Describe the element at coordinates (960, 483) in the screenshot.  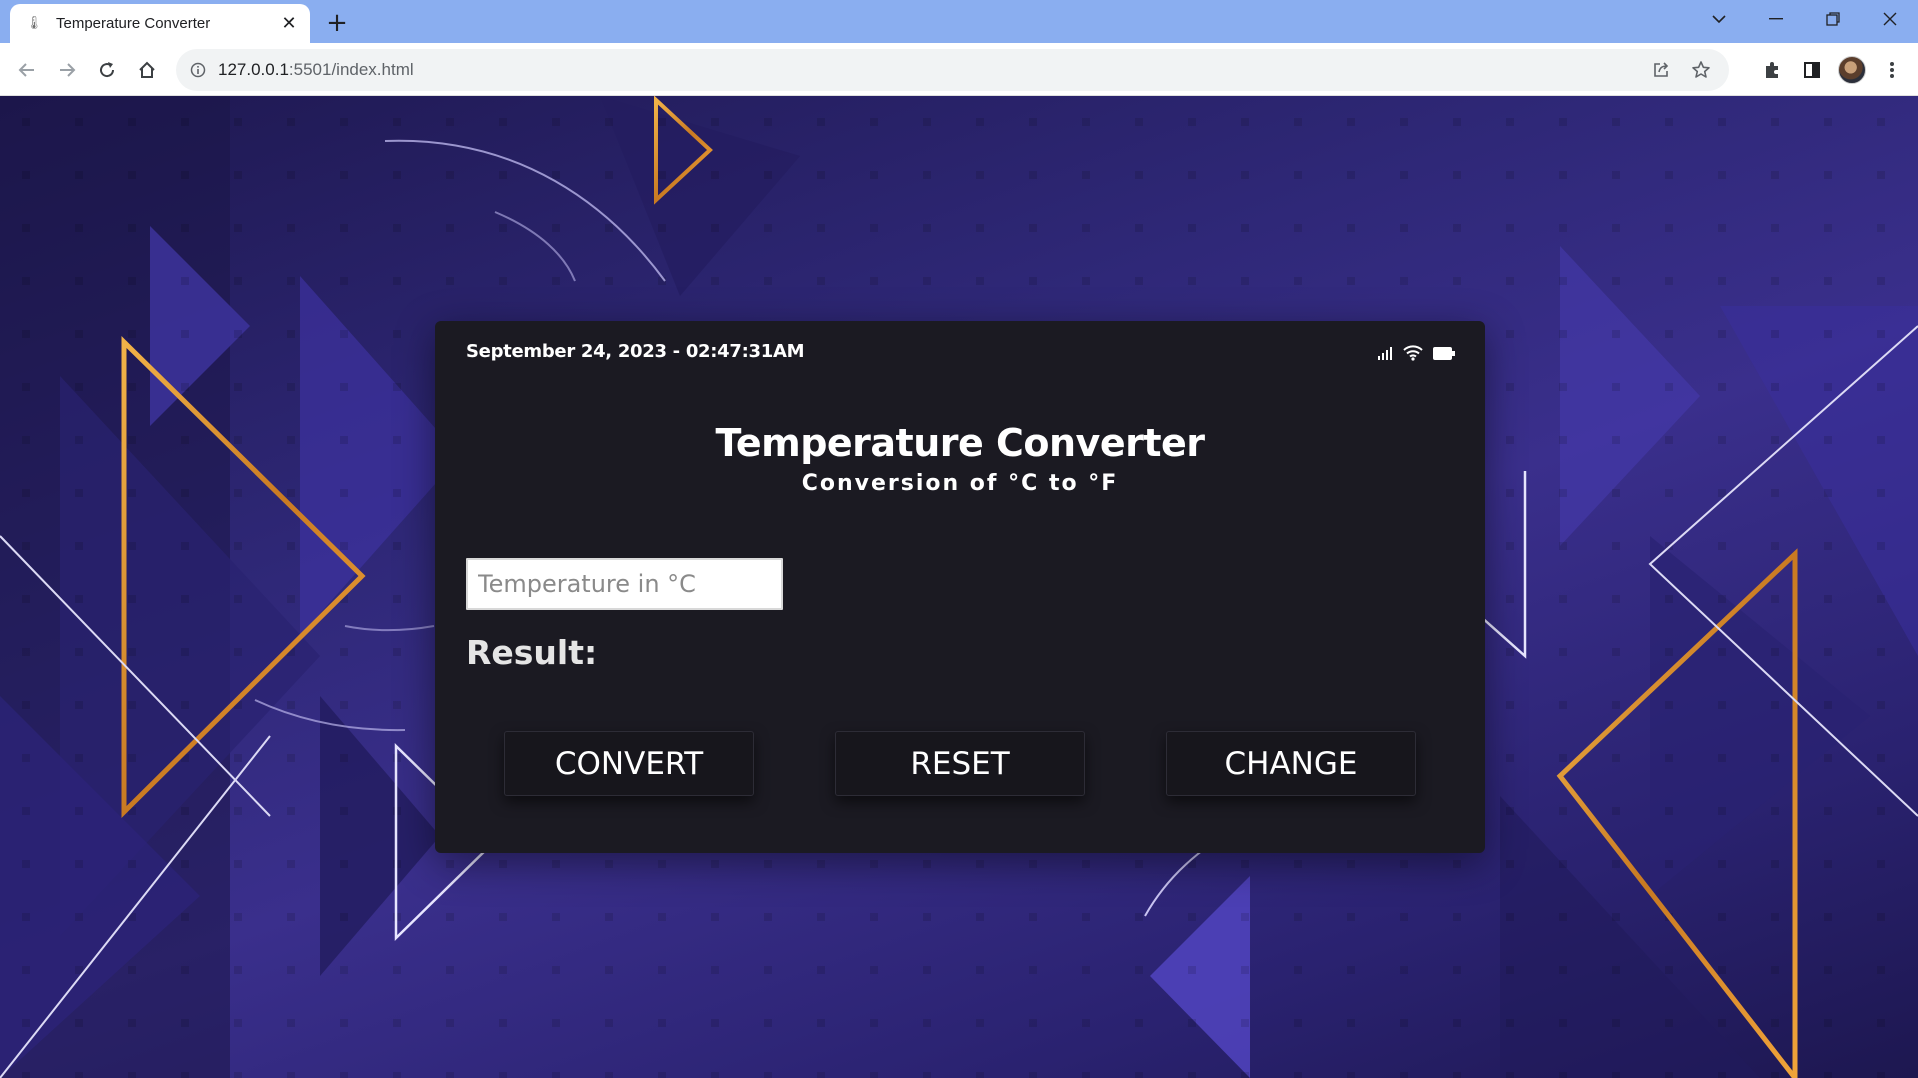
I see `page-subtitle: Conversion of °C to °F` at that location.